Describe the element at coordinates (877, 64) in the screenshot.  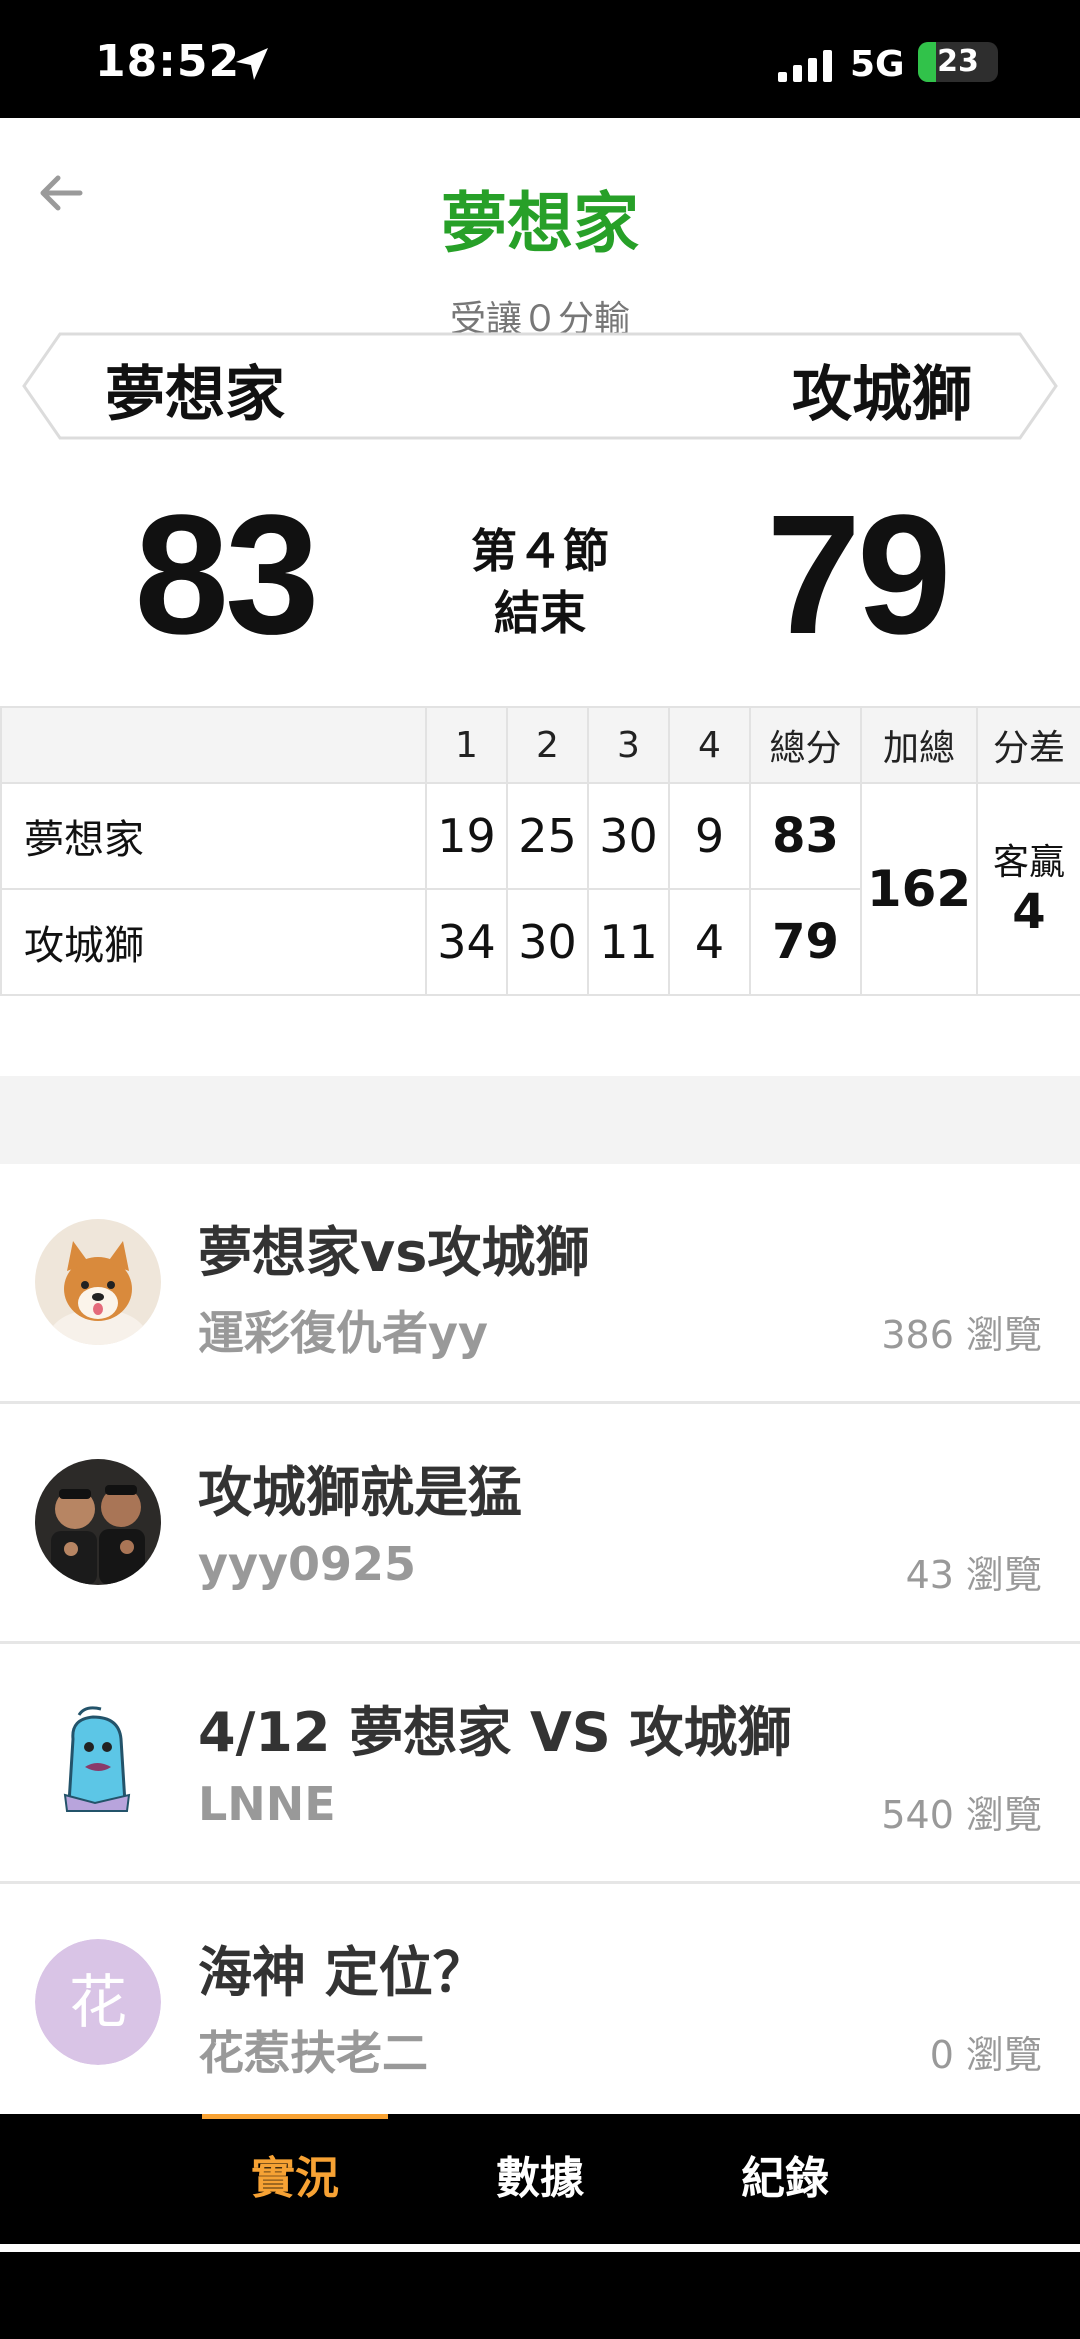
I see `network-label: 5G` at that location.